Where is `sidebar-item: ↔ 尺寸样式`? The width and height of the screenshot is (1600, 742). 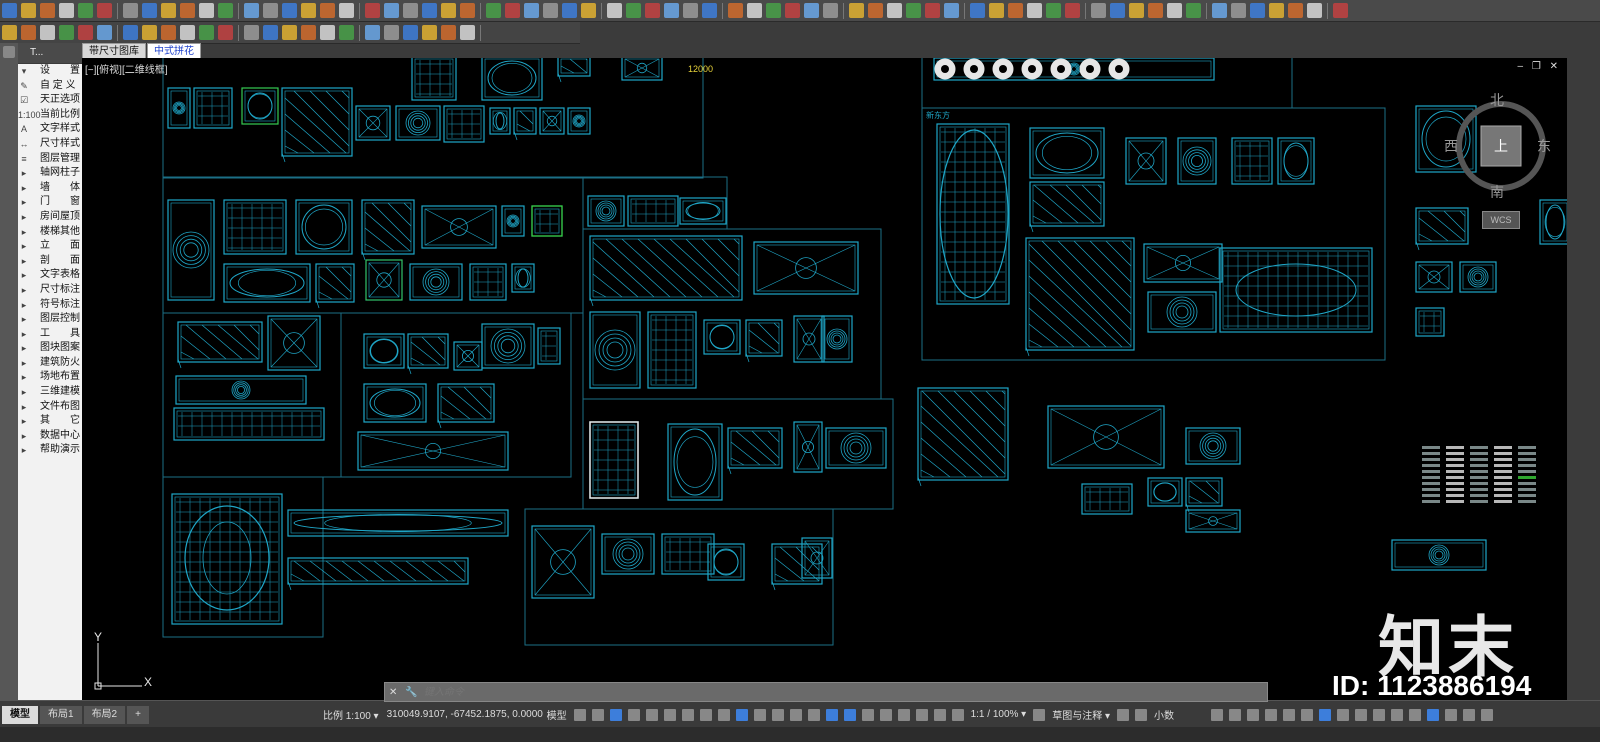 sidebar-item: ↔ 尺寸样式 is located at coordinates (50, 144).